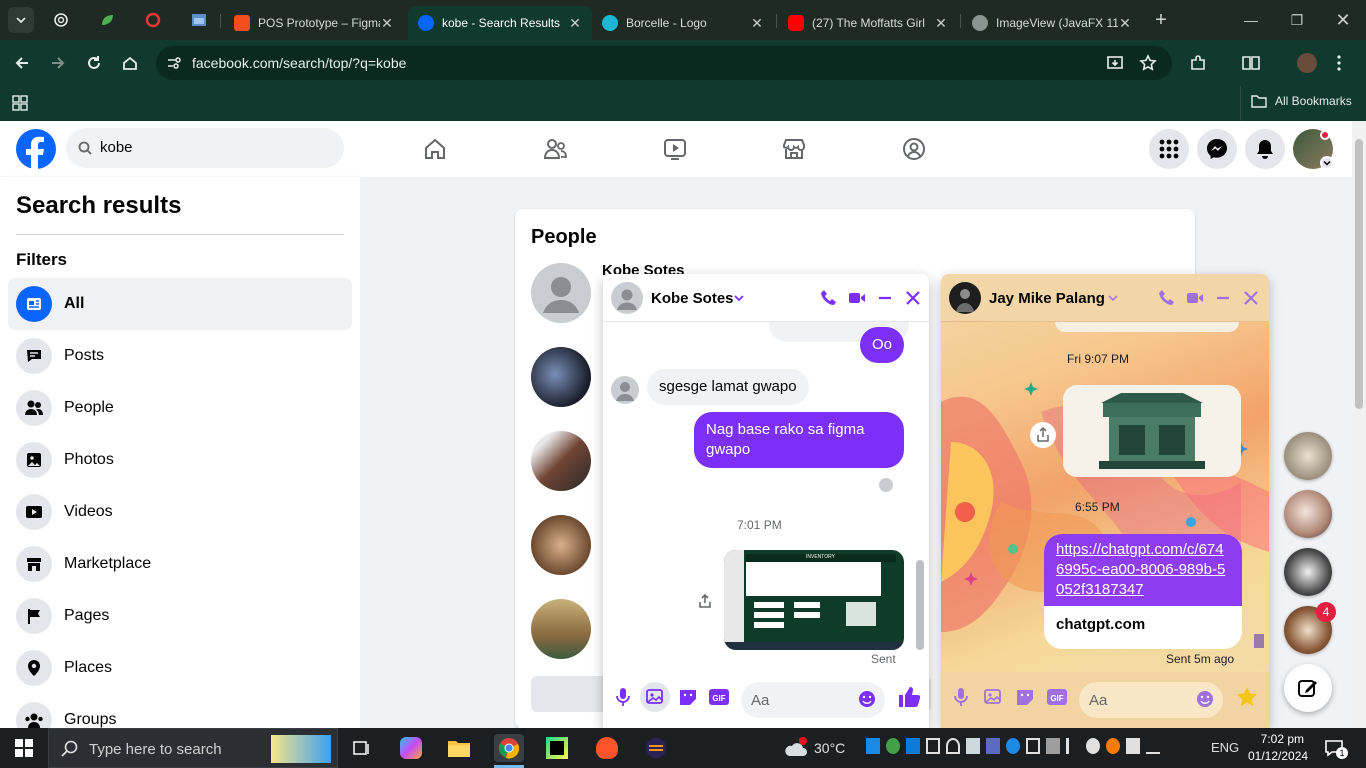  What do you see at coordinates (180, 356) in the screenshot?
I see `filter-posts: Posts` at bounding box center [180, 356].